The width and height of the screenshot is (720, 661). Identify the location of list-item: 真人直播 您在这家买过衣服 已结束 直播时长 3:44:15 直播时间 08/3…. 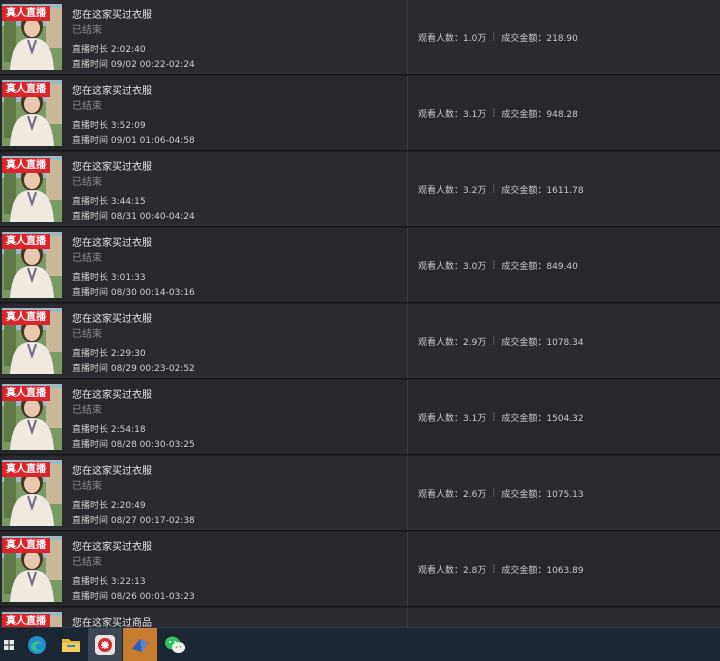
(360, 189).